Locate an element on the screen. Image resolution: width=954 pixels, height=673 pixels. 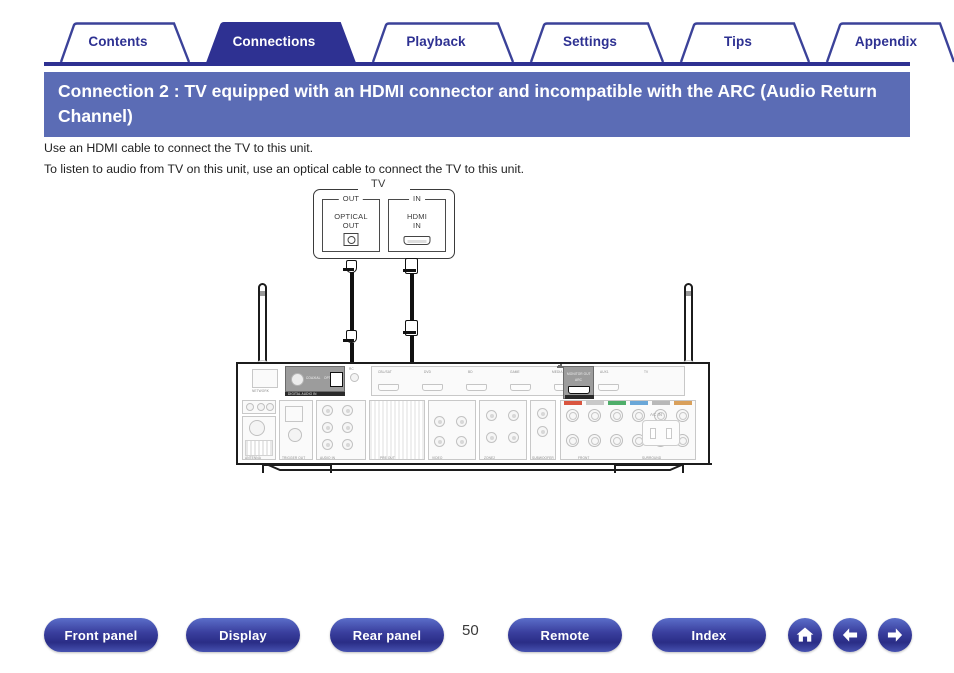
coaxial-label: COAXIAL is located at coordinates (313, 378).